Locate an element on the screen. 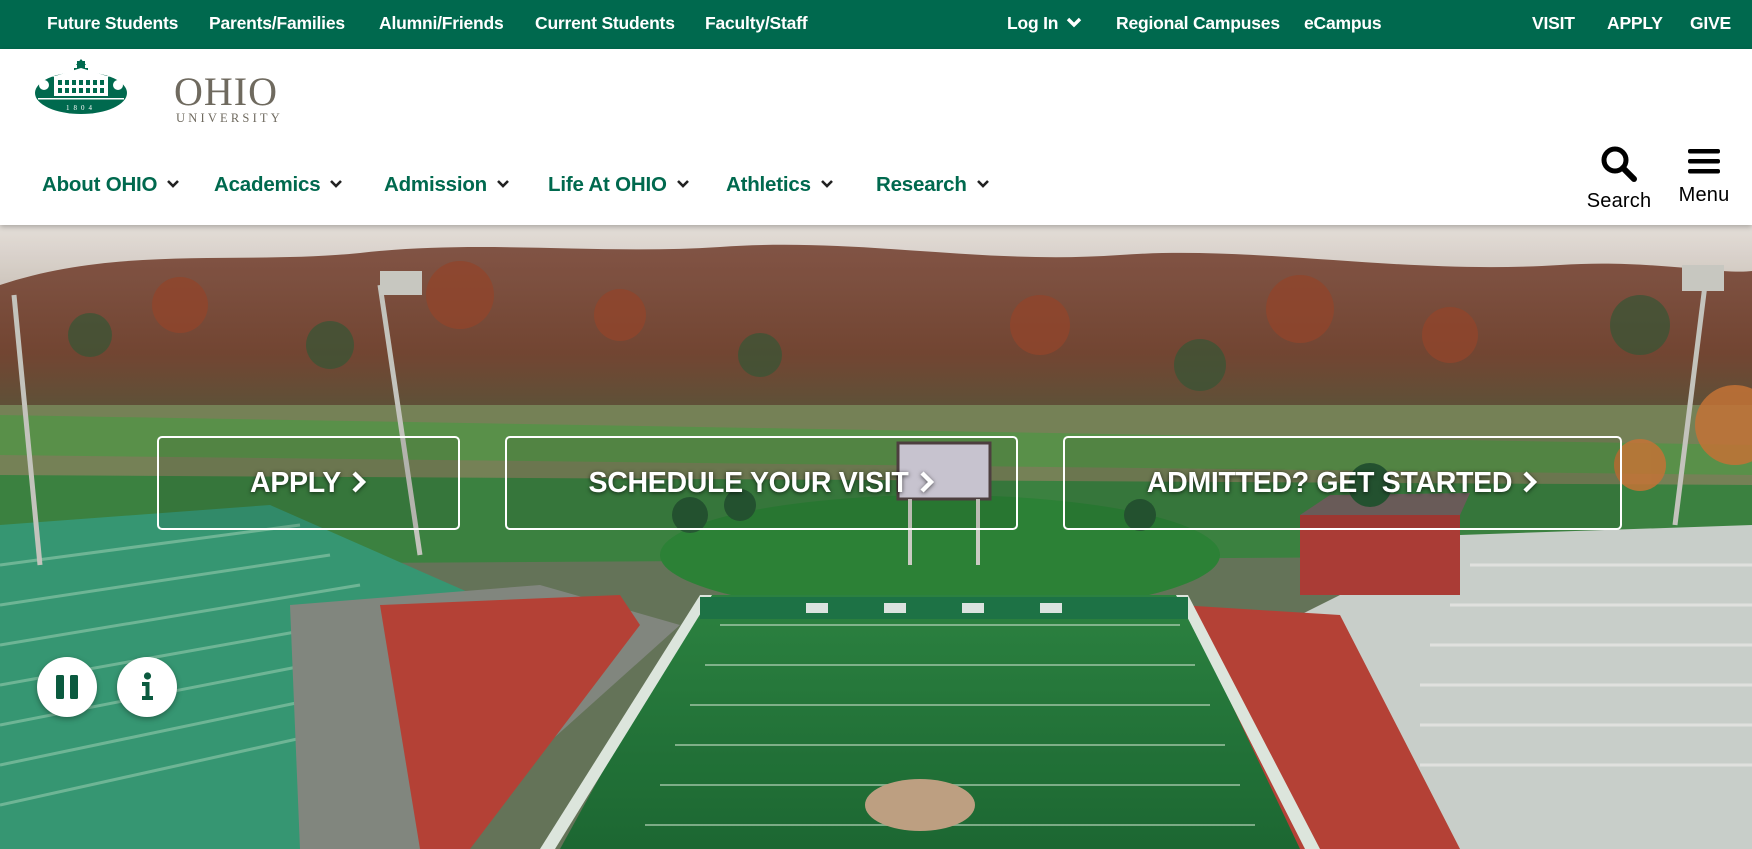 The image size is (1752, 849). nav-athletics-label: Athletics is located at coordinates (768, 184).